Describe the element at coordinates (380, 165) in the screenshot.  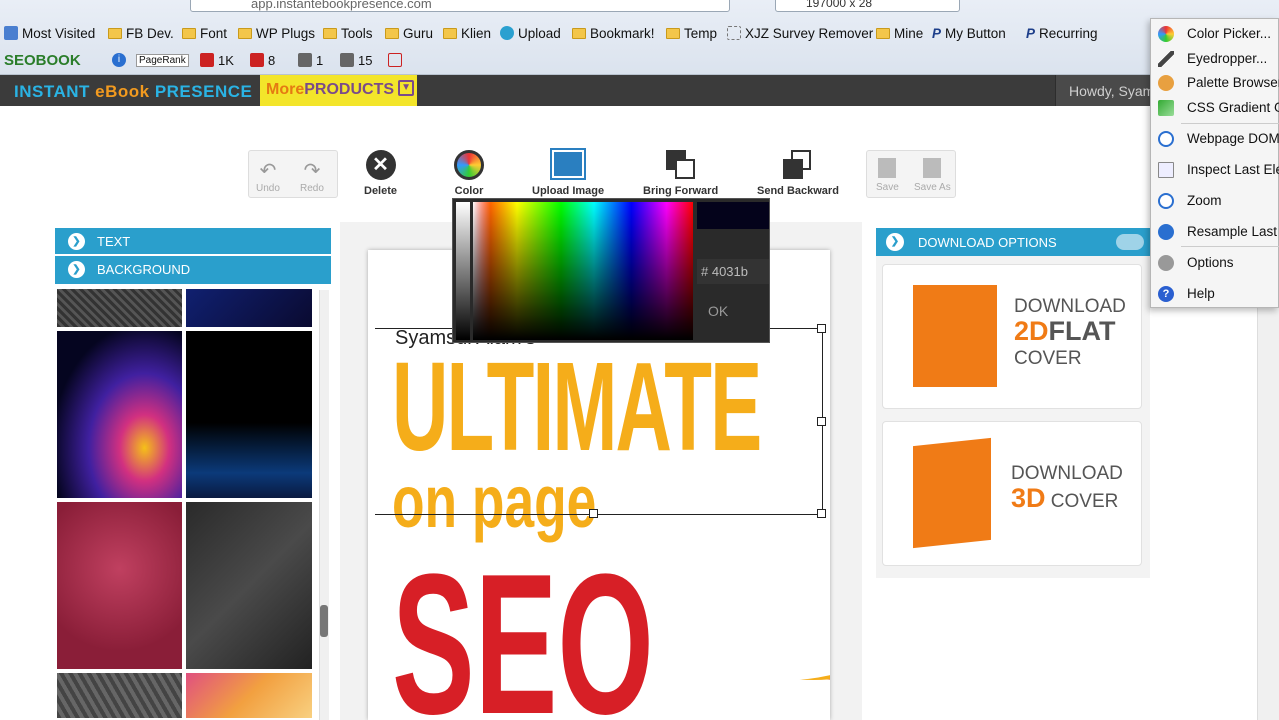
I see `delete-icon: ✕` at that location.